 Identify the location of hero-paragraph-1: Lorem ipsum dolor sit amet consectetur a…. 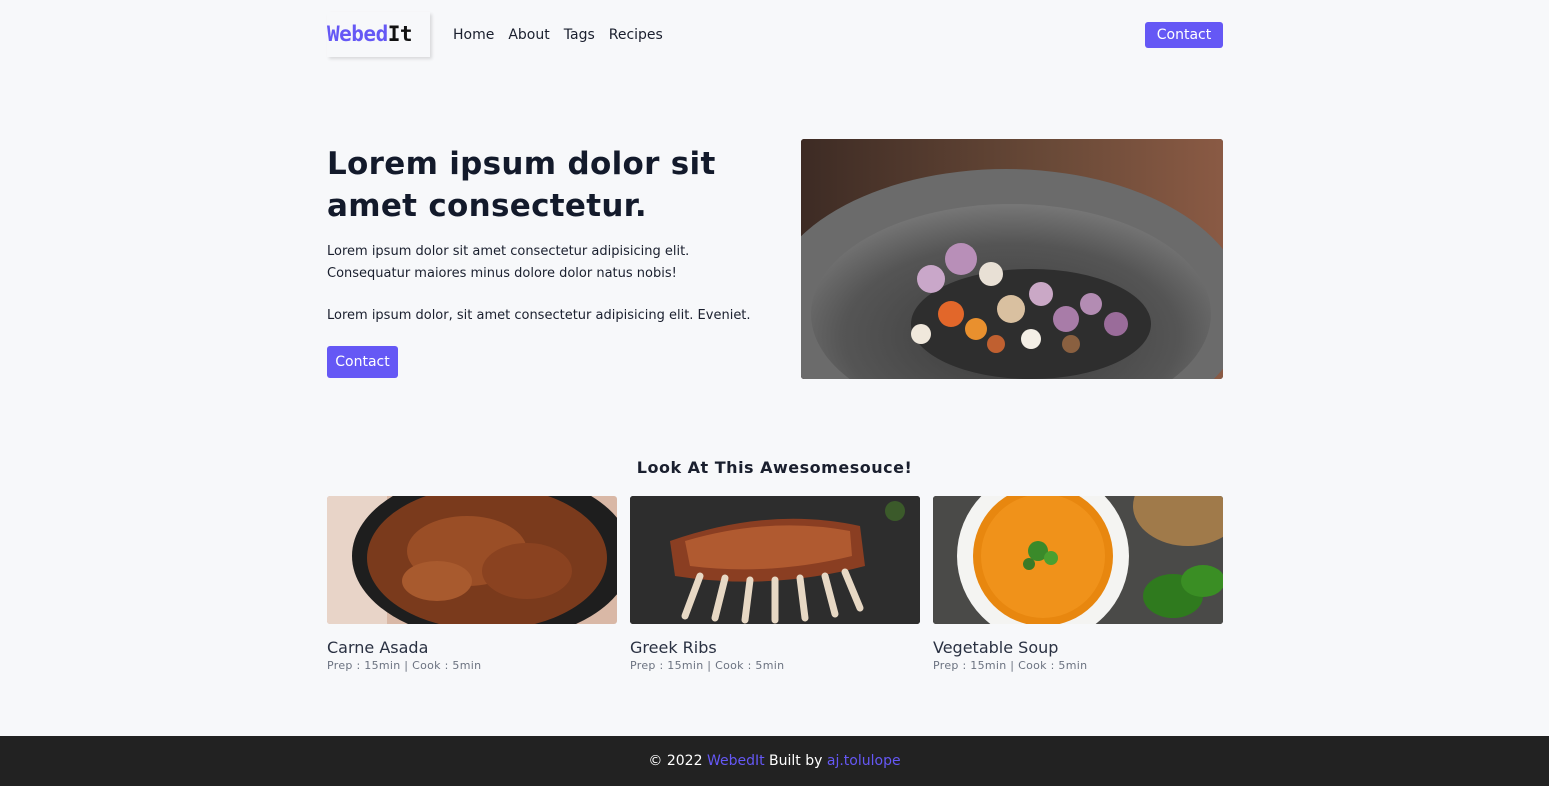
(508, 262).